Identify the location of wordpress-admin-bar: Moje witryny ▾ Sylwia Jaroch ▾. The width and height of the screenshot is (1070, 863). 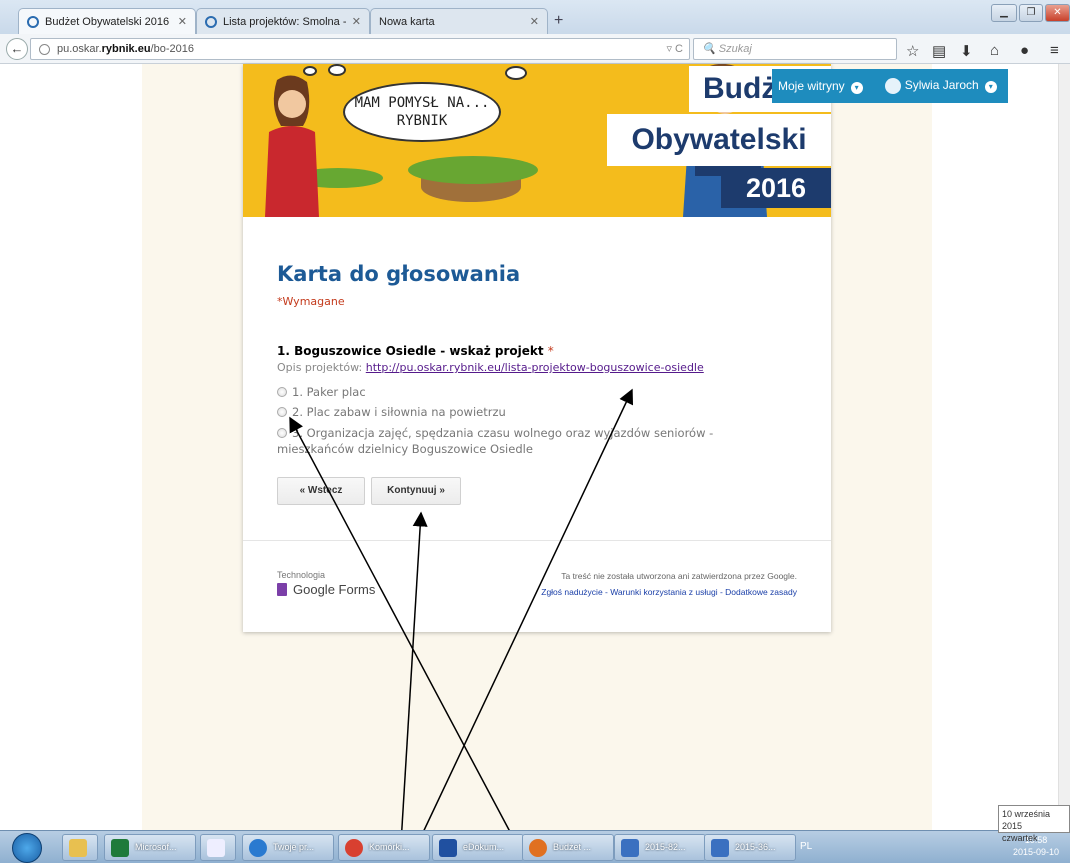
(890, 86).